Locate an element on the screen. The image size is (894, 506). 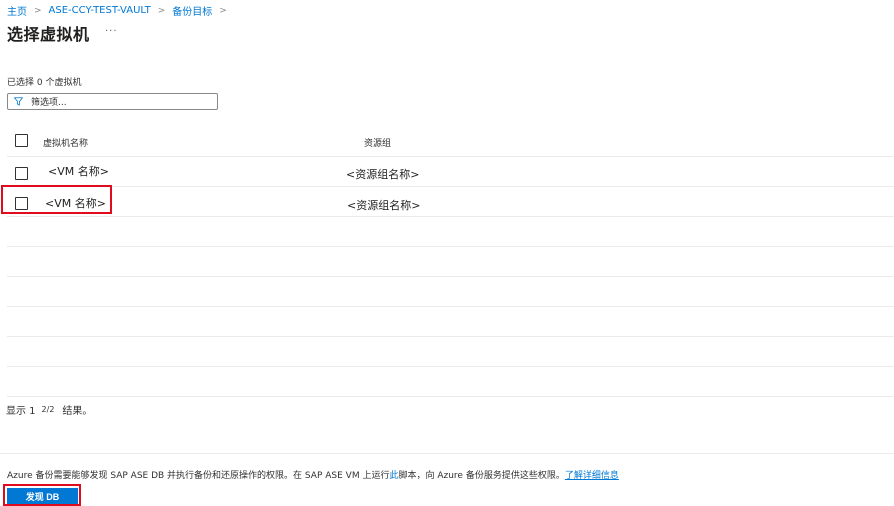
grid-header: 虚拟机名称 资源组 is located at coordinates (450, 141).